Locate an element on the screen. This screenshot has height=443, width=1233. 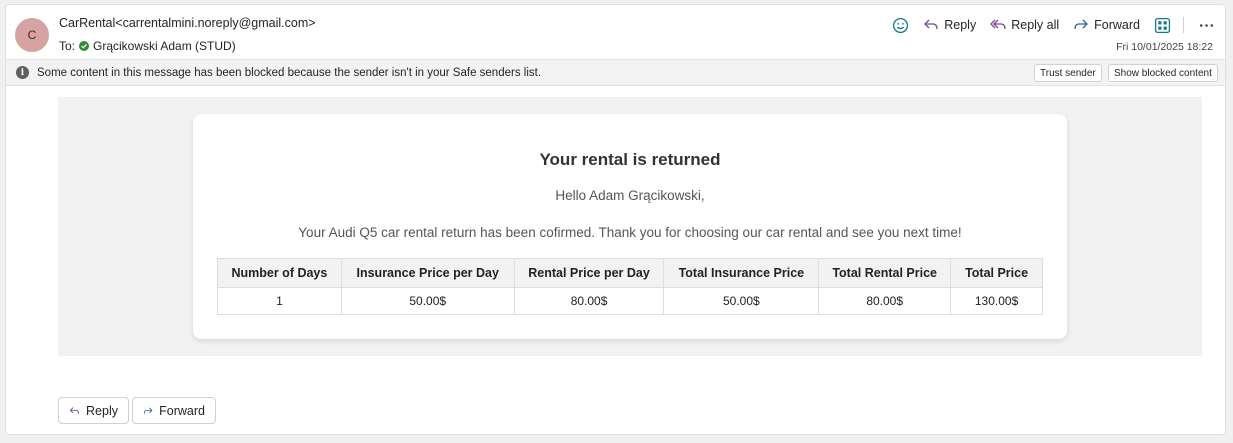
message-actions: Reply Reply all Forward is located at coordinates (1046, 25).